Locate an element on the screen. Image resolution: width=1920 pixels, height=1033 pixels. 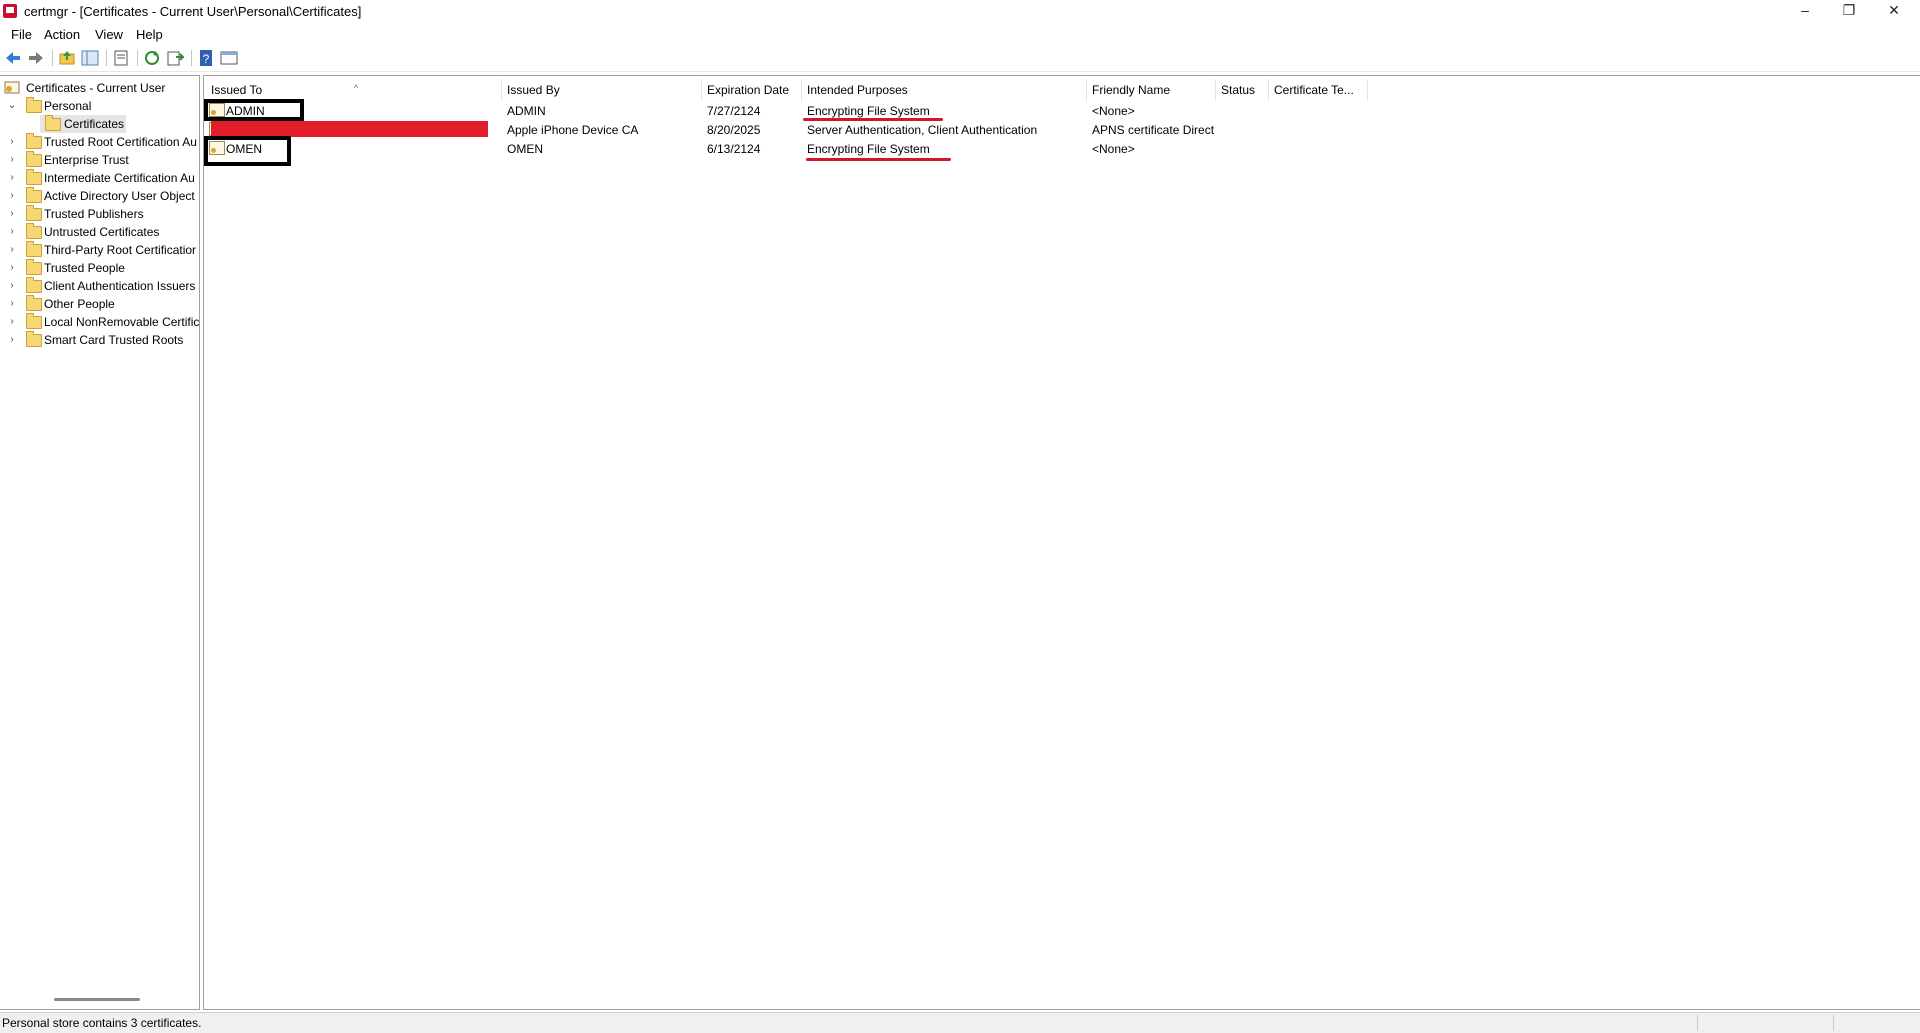
column-header-expiration-date: Expiration Date is located at coordinates (748, 90).